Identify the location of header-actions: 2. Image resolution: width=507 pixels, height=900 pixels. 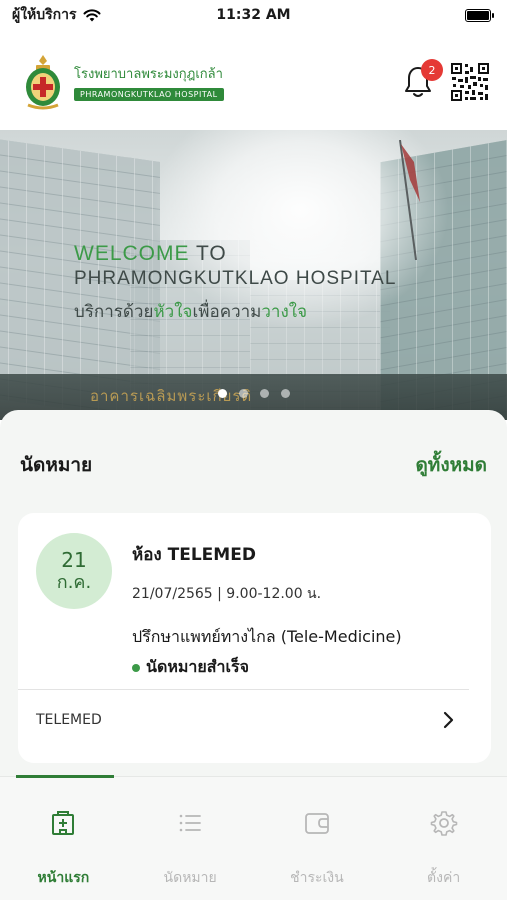
(446, 80).